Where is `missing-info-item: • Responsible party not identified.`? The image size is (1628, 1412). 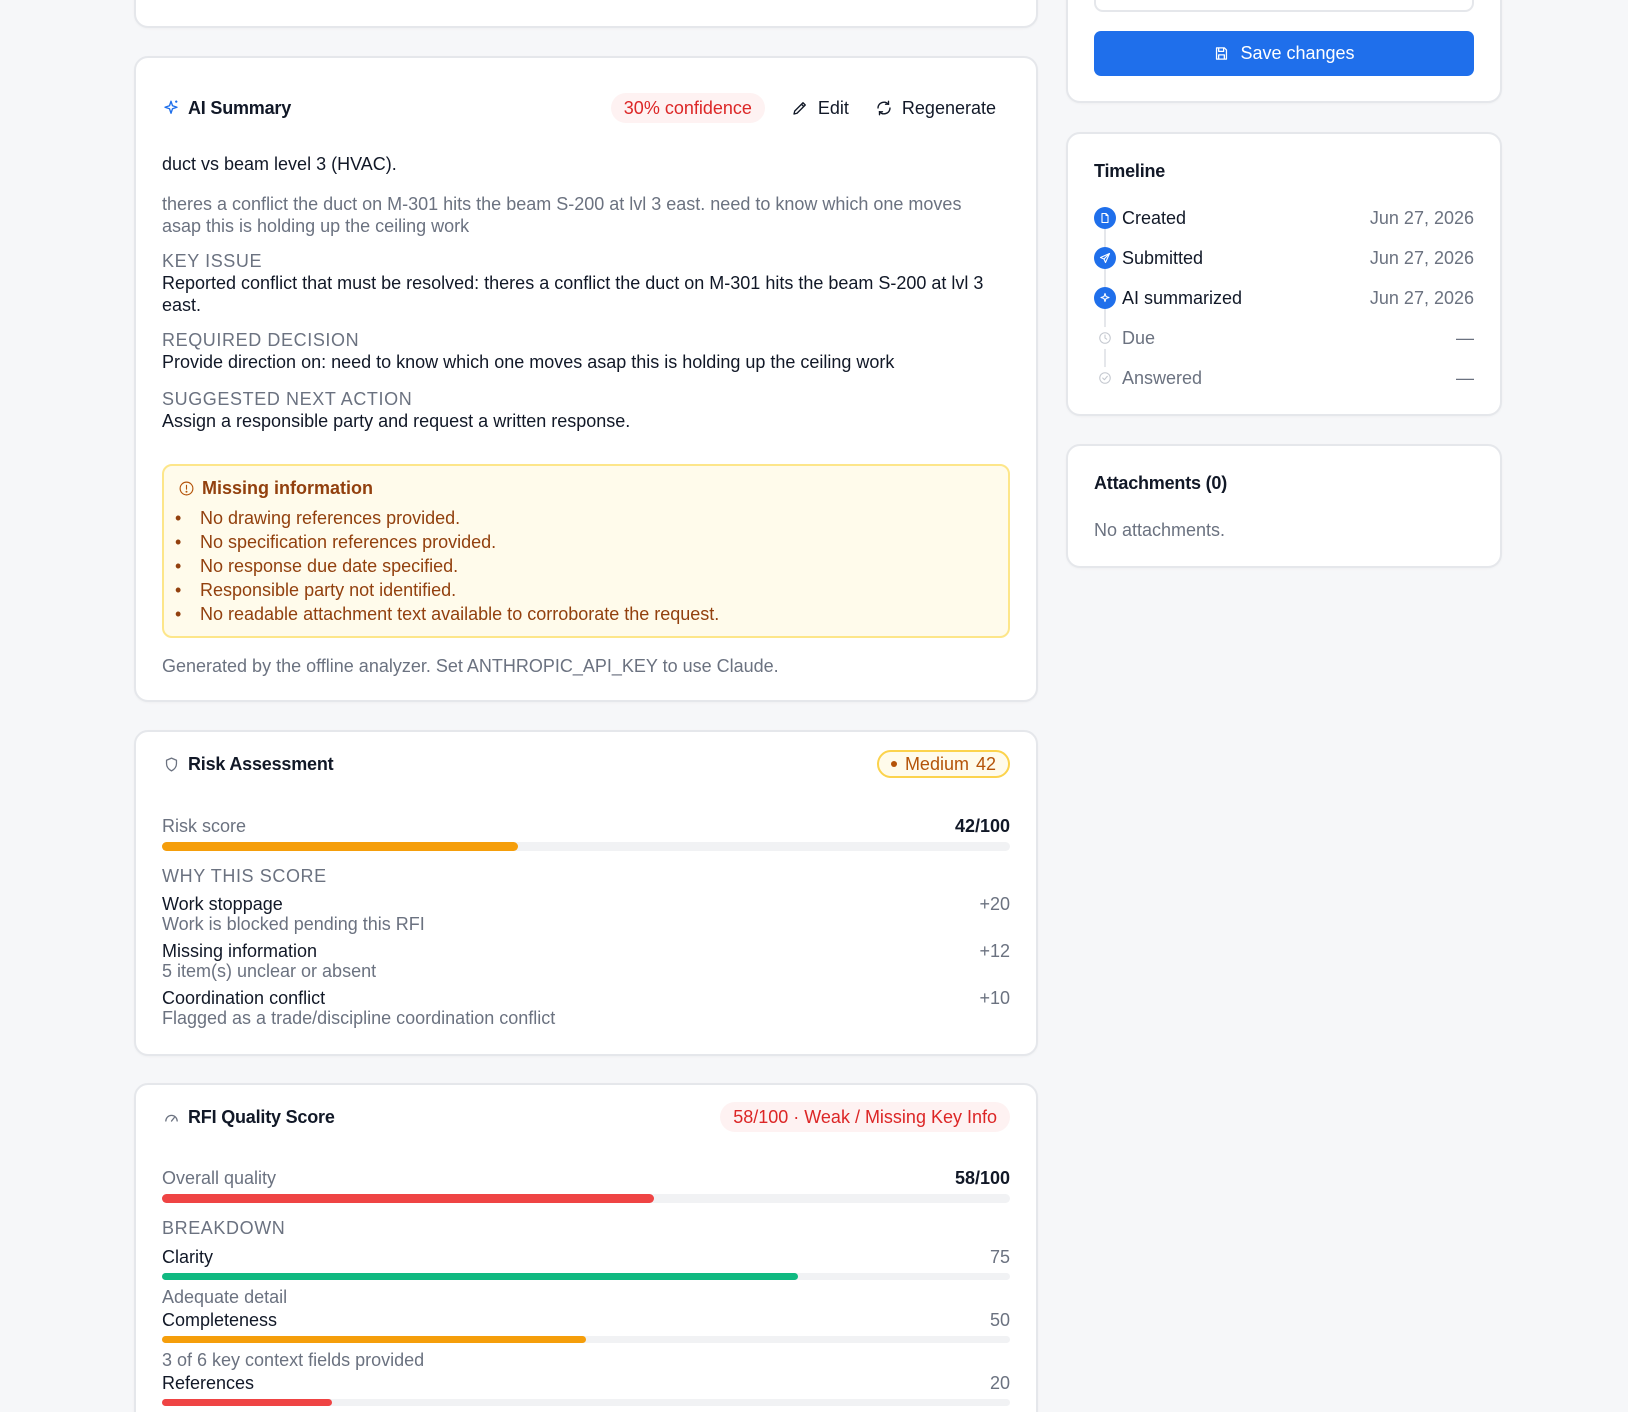
missing-info-item: • Responsible party not identified. is located at coordinates (316, 590).